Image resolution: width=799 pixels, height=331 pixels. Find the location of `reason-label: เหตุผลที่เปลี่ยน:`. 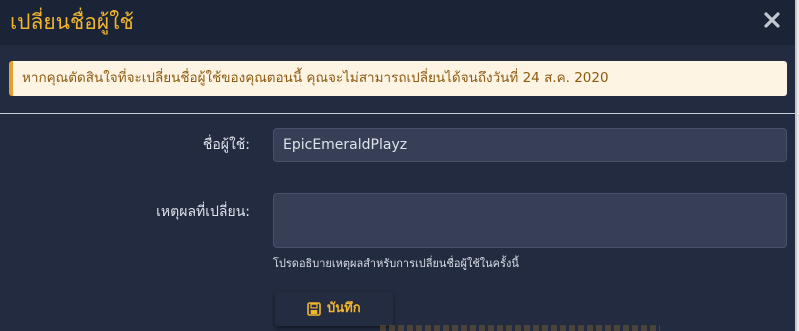

reason-label: เหตุผลที่เปลี่ยน: is located at coordinates (203, 212).